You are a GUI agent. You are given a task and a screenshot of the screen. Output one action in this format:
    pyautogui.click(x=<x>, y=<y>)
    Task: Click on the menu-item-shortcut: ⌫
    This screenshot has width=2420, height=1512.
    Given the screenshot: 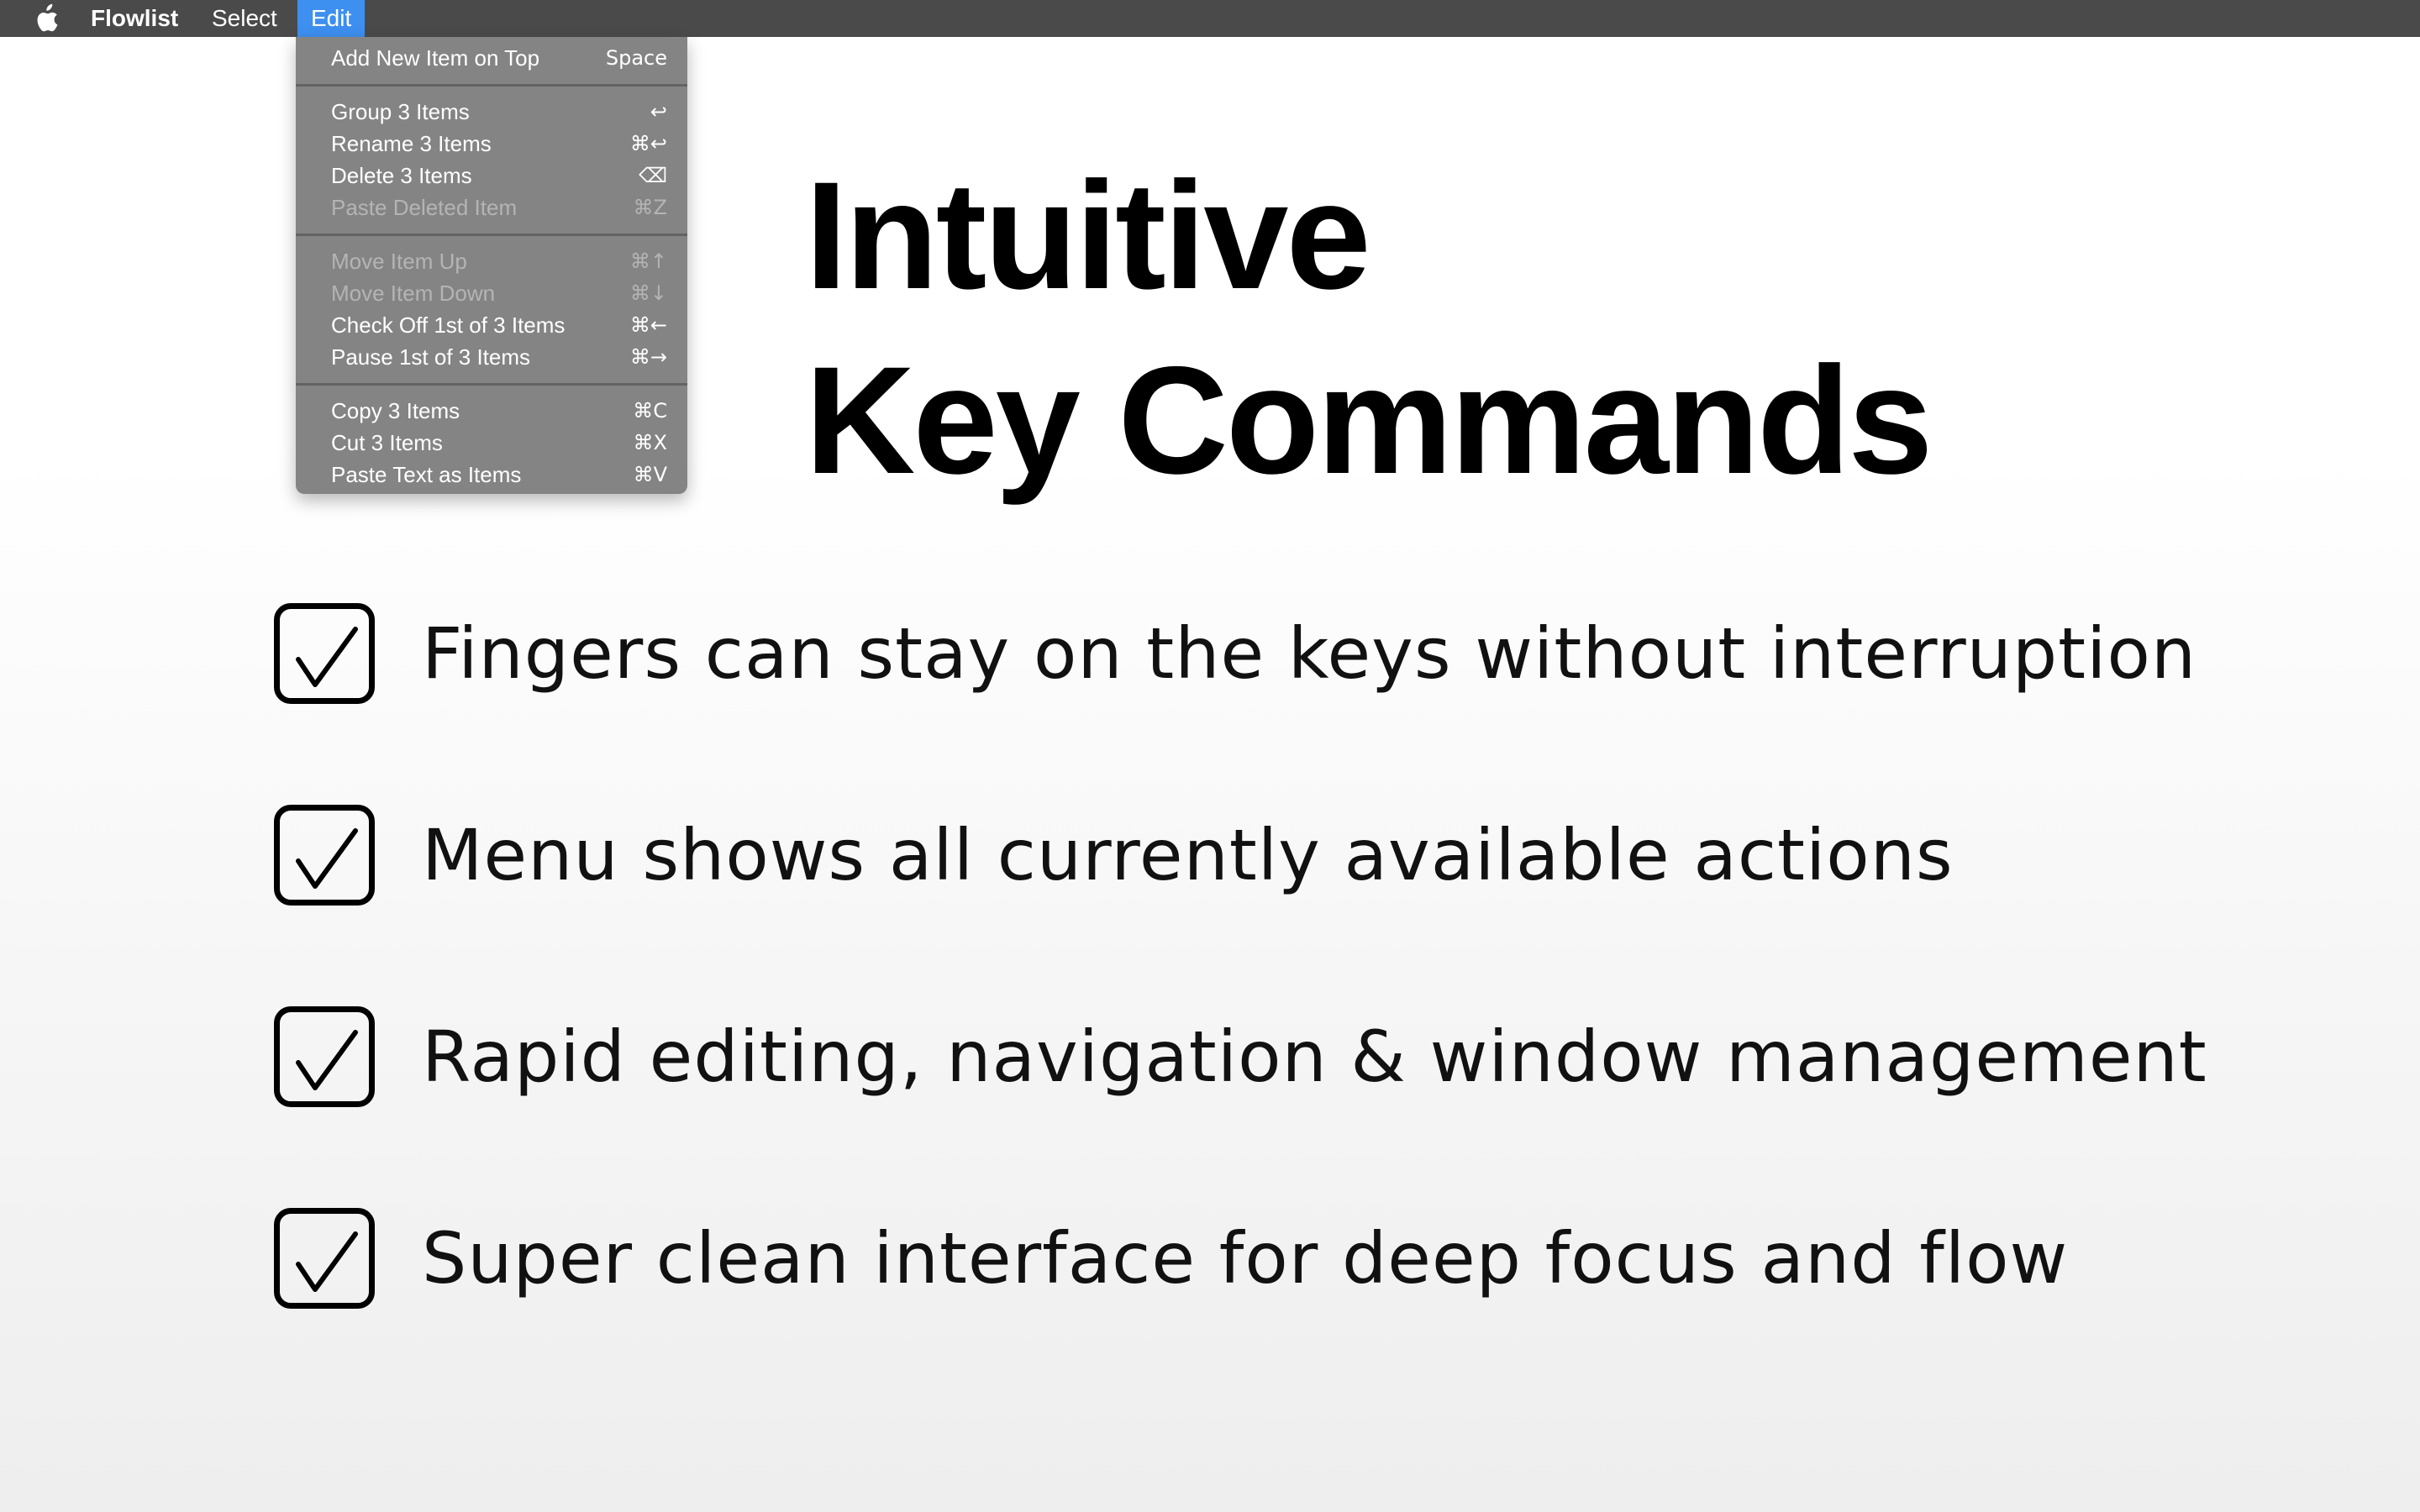 What is the action you would take?
    pyautogui.click(x=653, y=175)
    